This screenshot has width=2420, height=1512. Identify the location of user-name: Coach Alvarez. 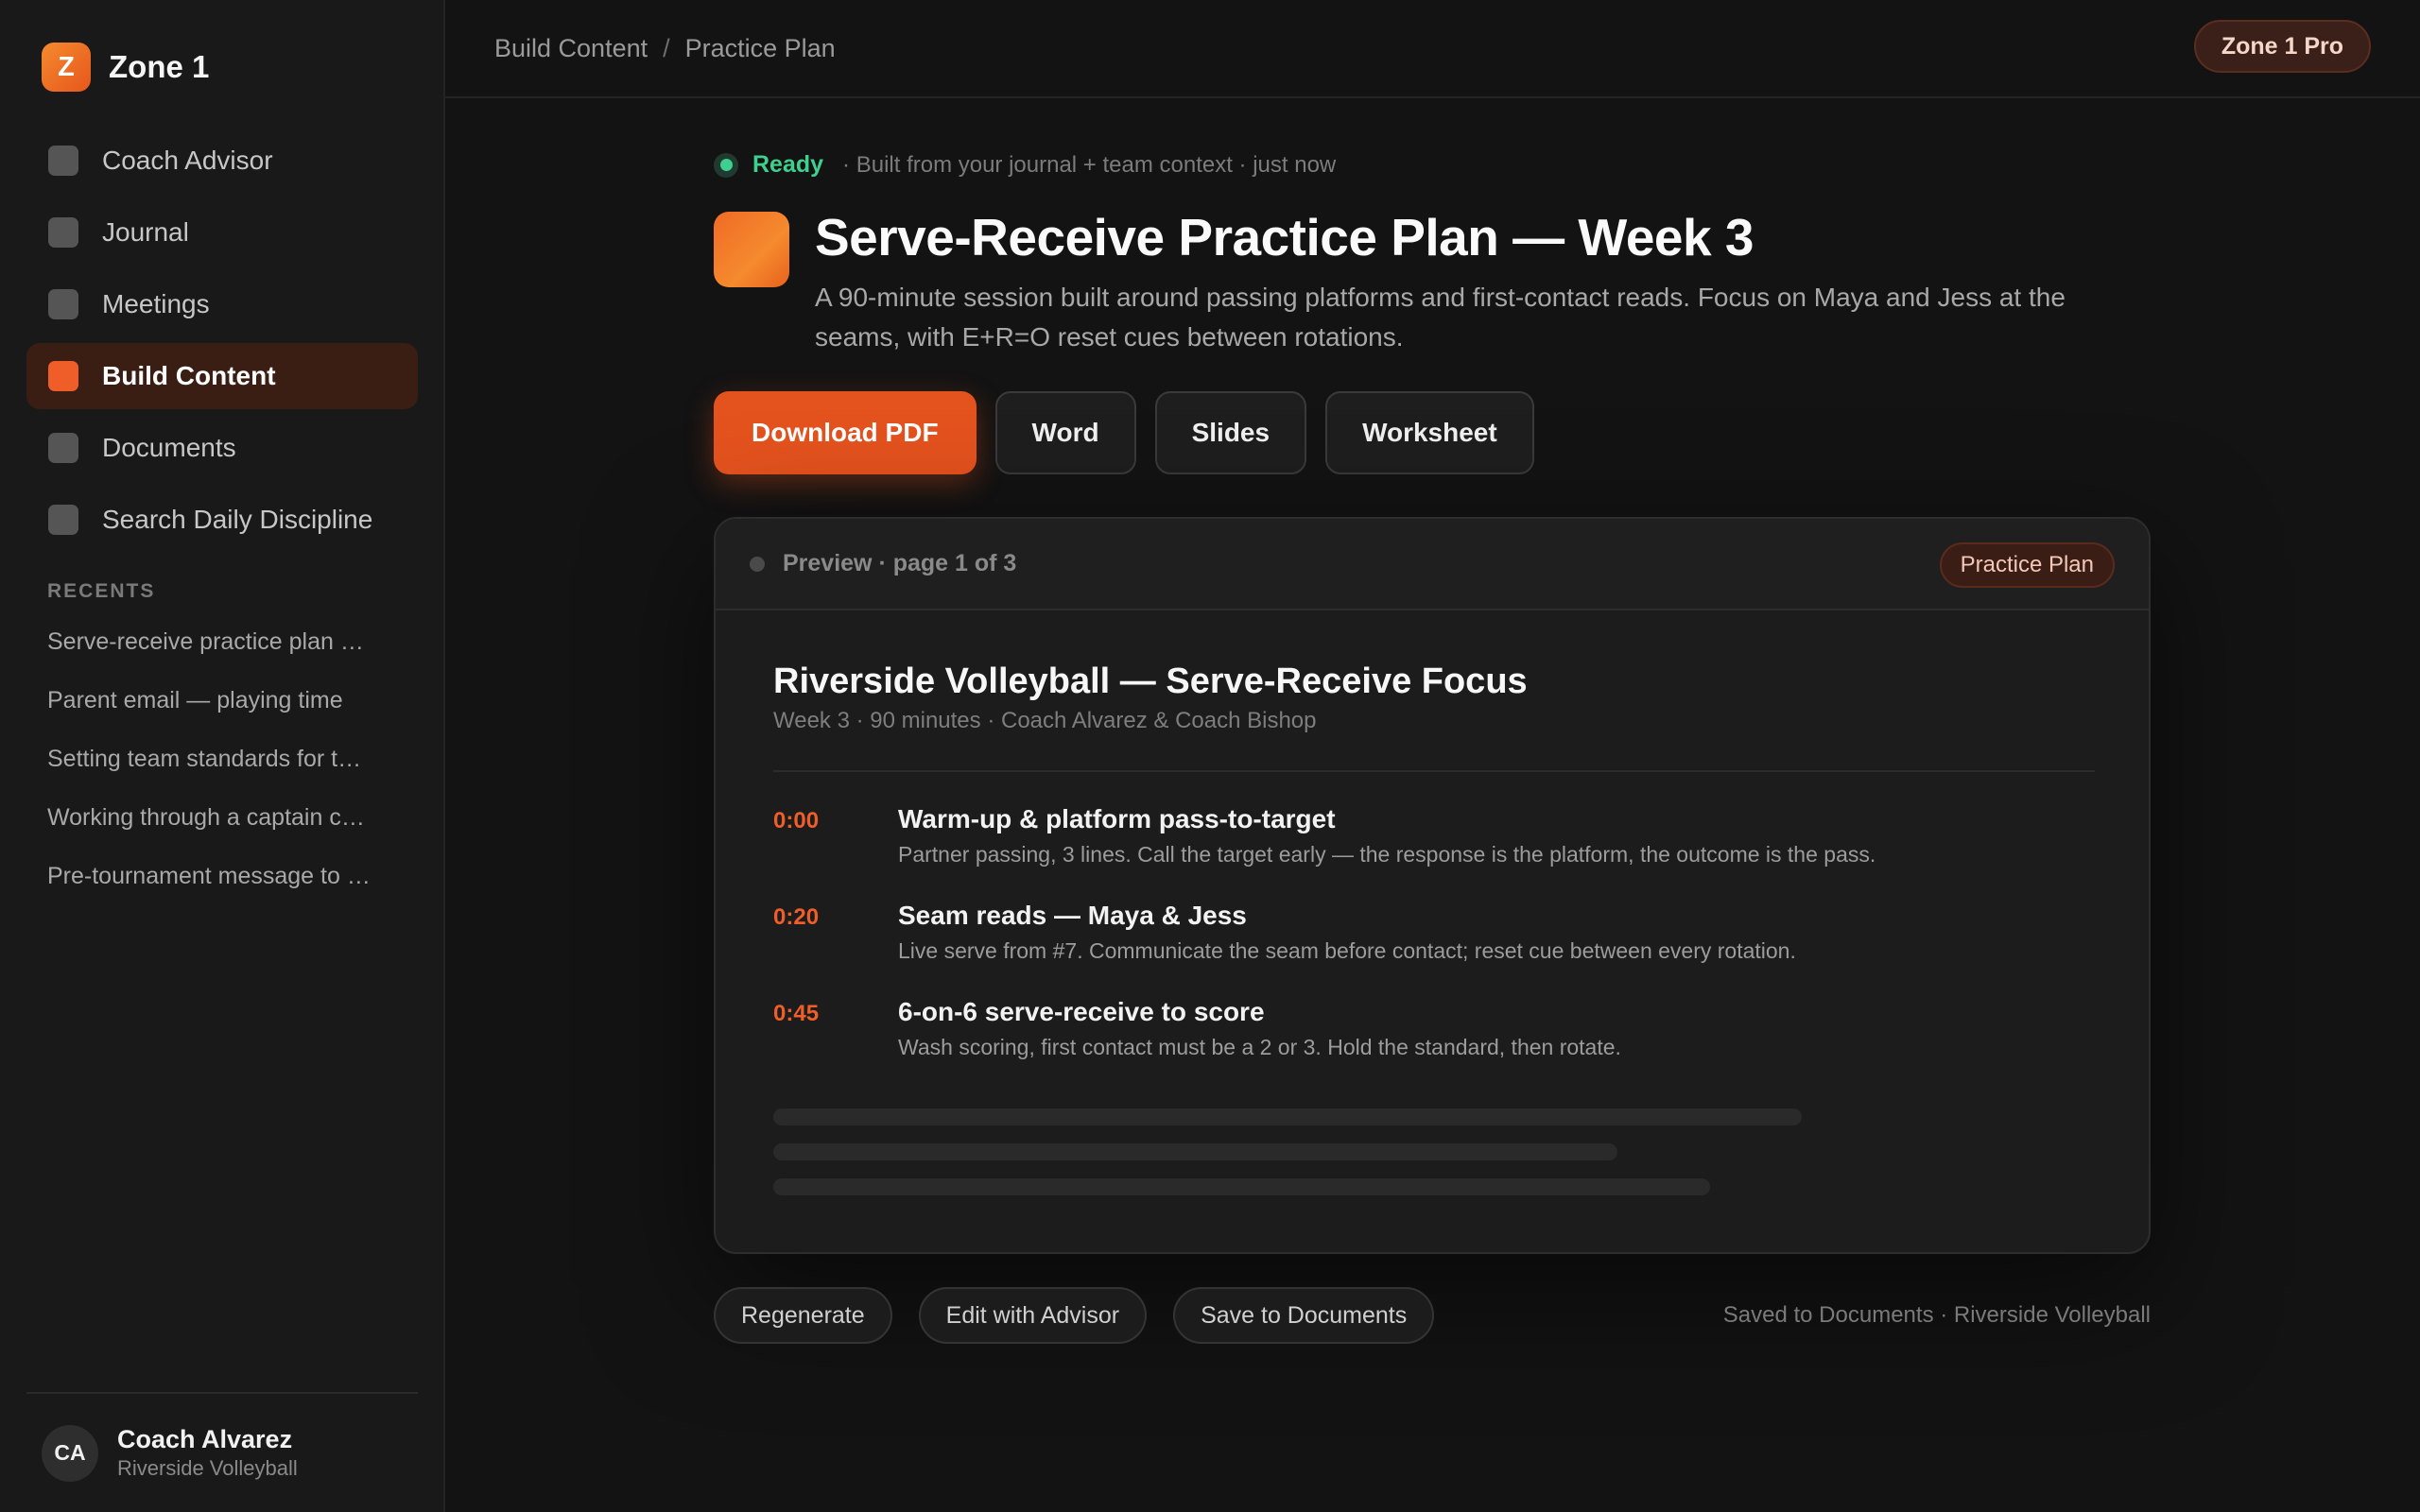
(205, 1439).